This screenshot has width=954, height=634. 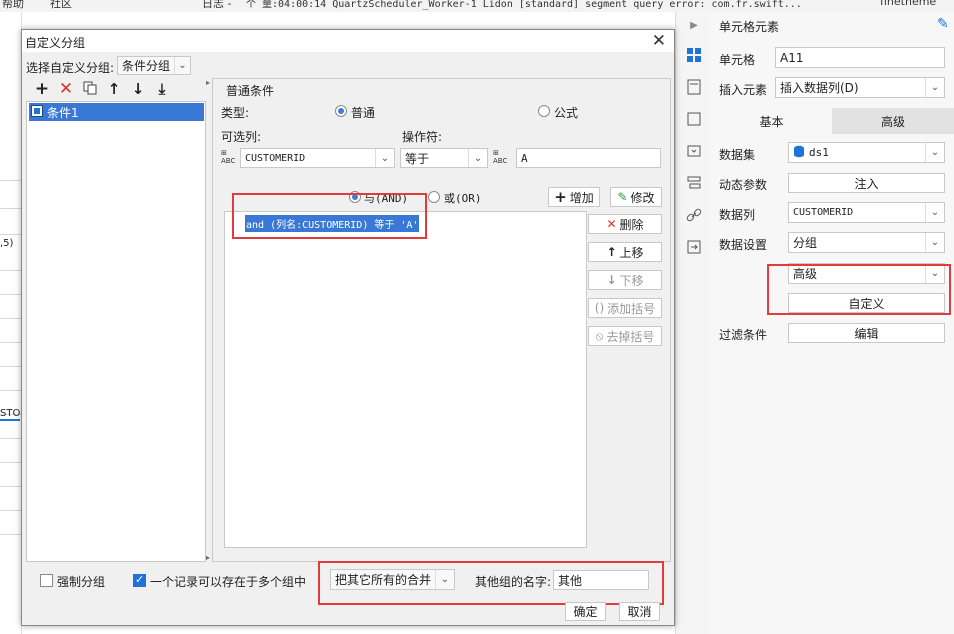 I want to click on panel-title: 单元格元素, so click(x=749, y=27).